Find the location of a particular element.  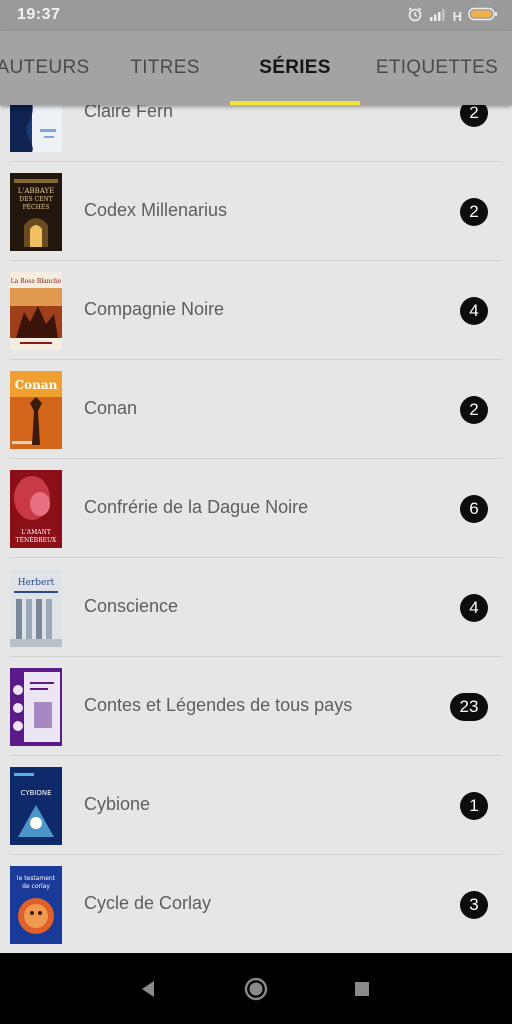

svg-text: Conan is located at coordinates (36, 385).